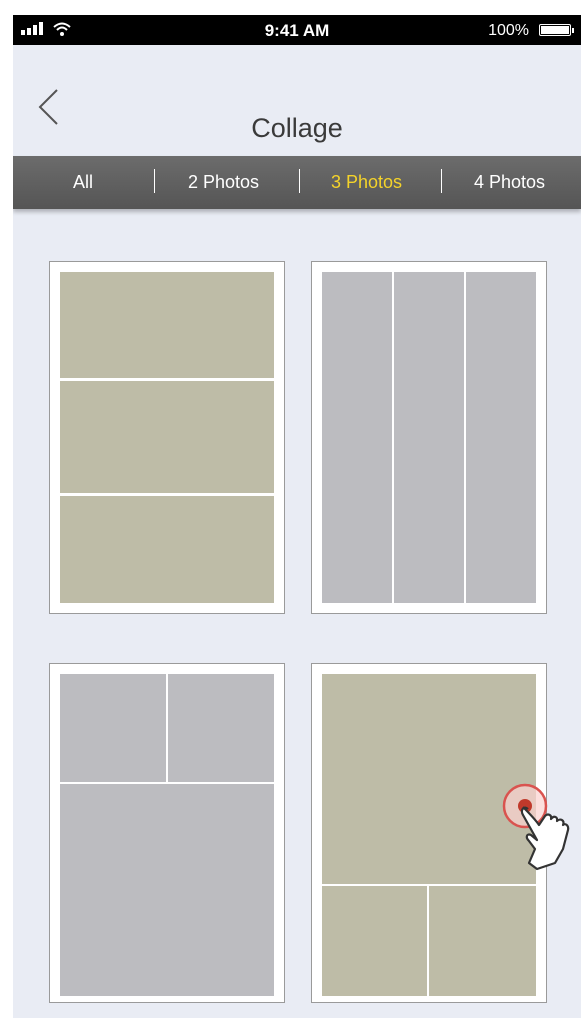 This screenshot has height=1018, width=581. I want to click on nav-bar: Collage, so click(297, 100).